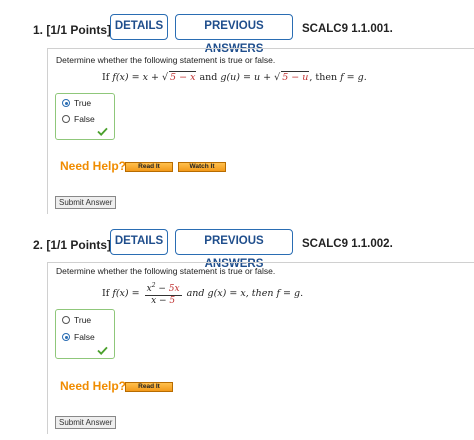  I want to click on watch-it-button: Watch It, so click(202, 167).